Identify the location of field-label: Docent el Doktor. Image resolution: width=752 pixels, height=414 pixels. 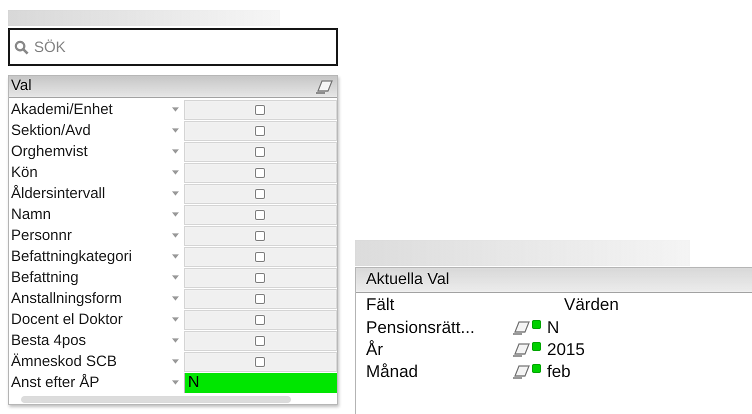
(67, 319).